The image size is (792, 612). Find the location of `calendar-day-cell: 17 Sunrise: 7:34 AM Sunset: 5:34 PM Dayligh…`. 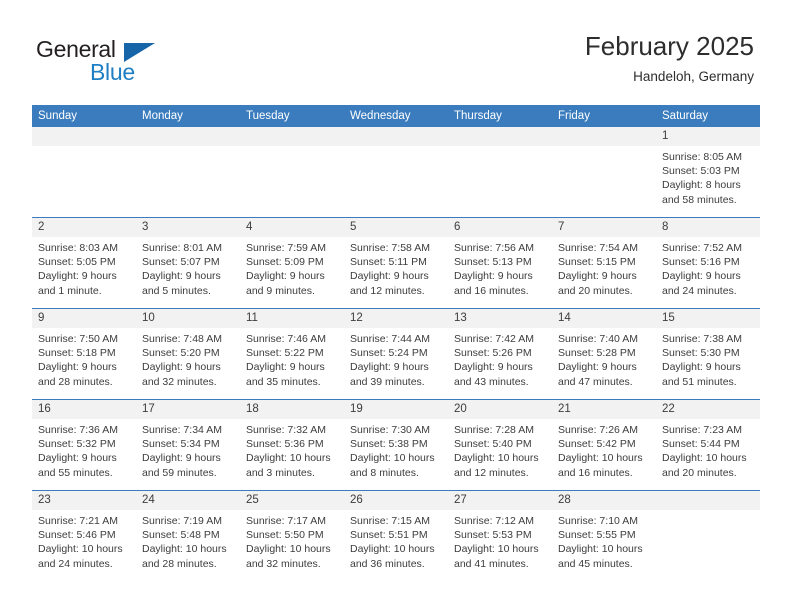

calendar-day-cell: 17 Sunrise: 7:34 AM Sunset: 5:34 PM Dayligh… is located at coordinates (188, 445).